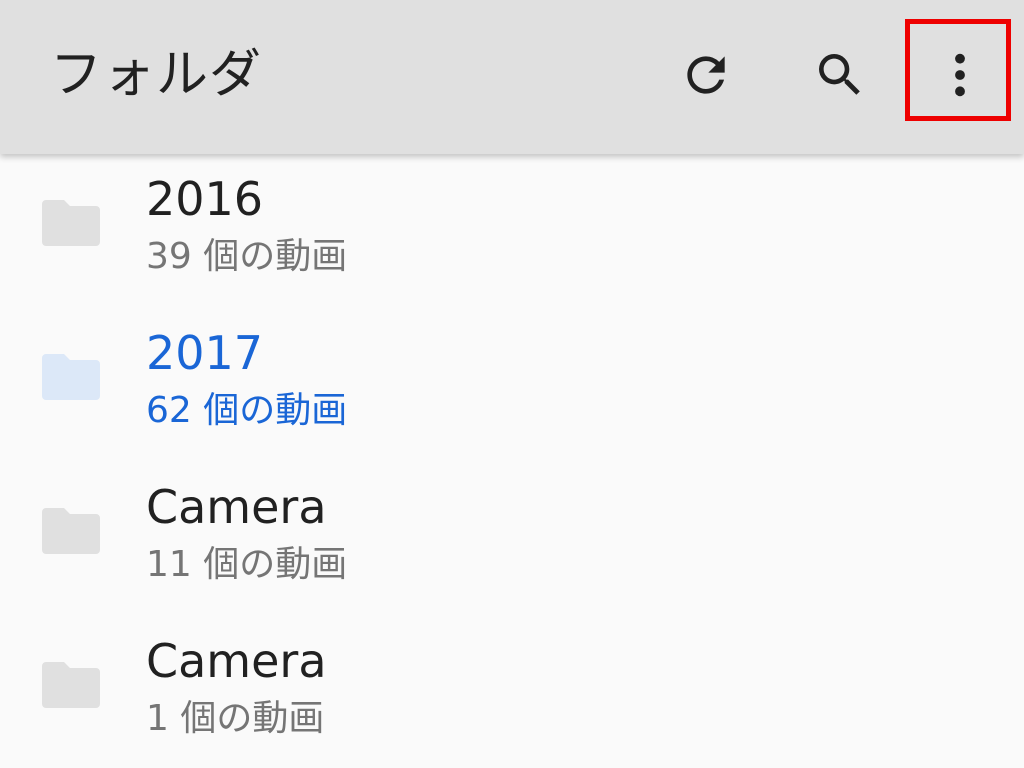  Describe the element at coordinates (247, 564) in the screenshot. I see `folder-video-count: 11 個の動画` at that location.